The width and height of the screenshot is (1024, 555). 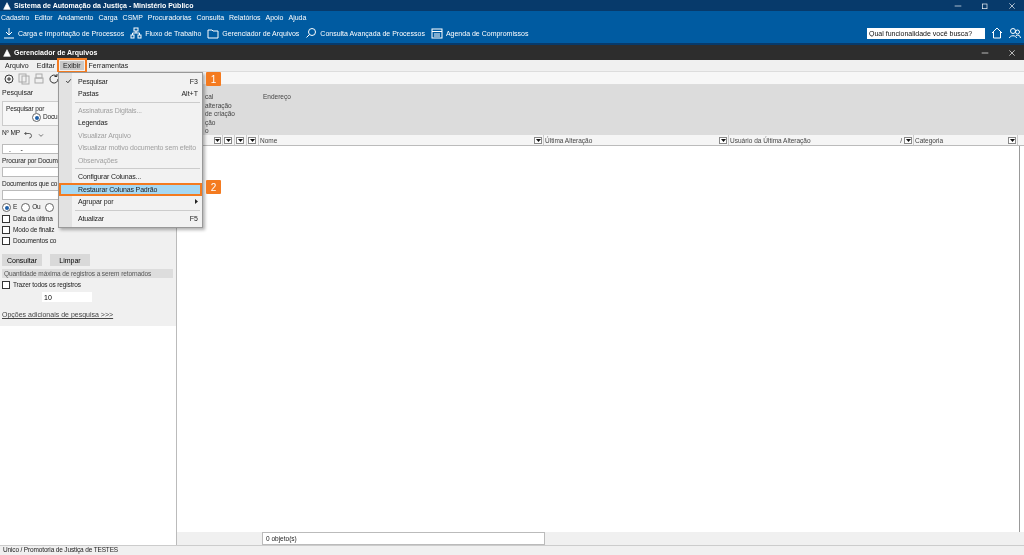 I want to click on search-icon, so click(x=311, y=33).